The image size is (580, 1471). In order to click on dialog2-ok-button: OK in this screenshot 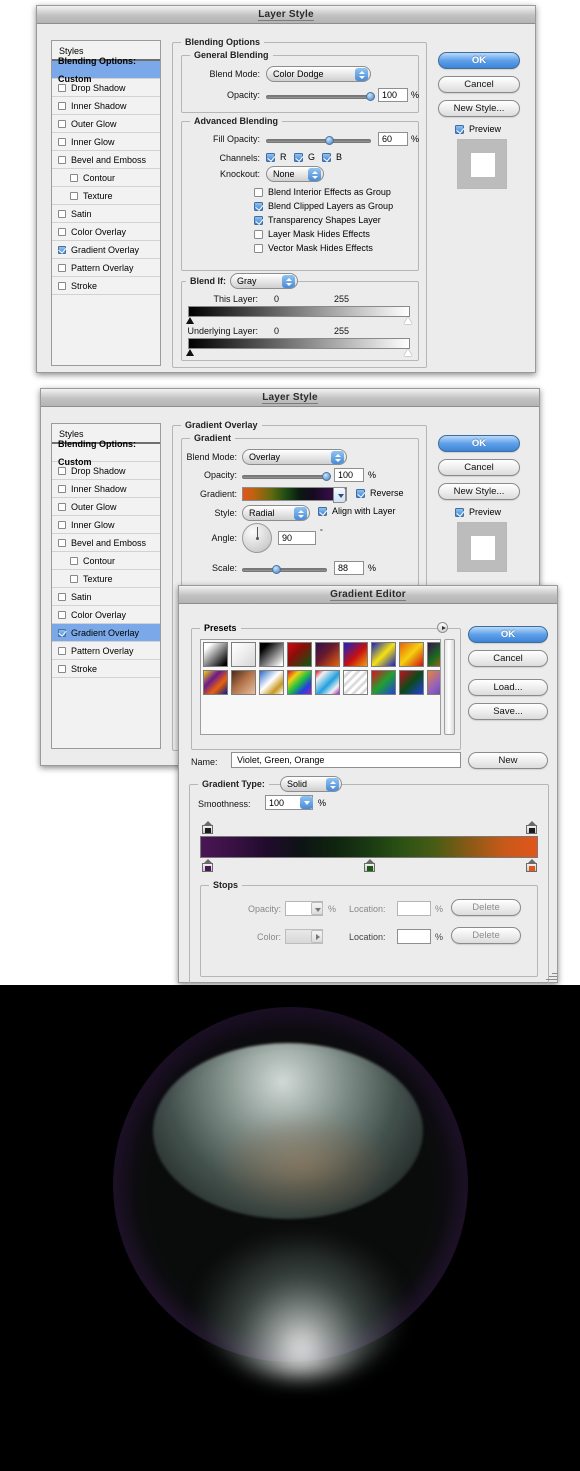, I will do `click(479, 443)`.